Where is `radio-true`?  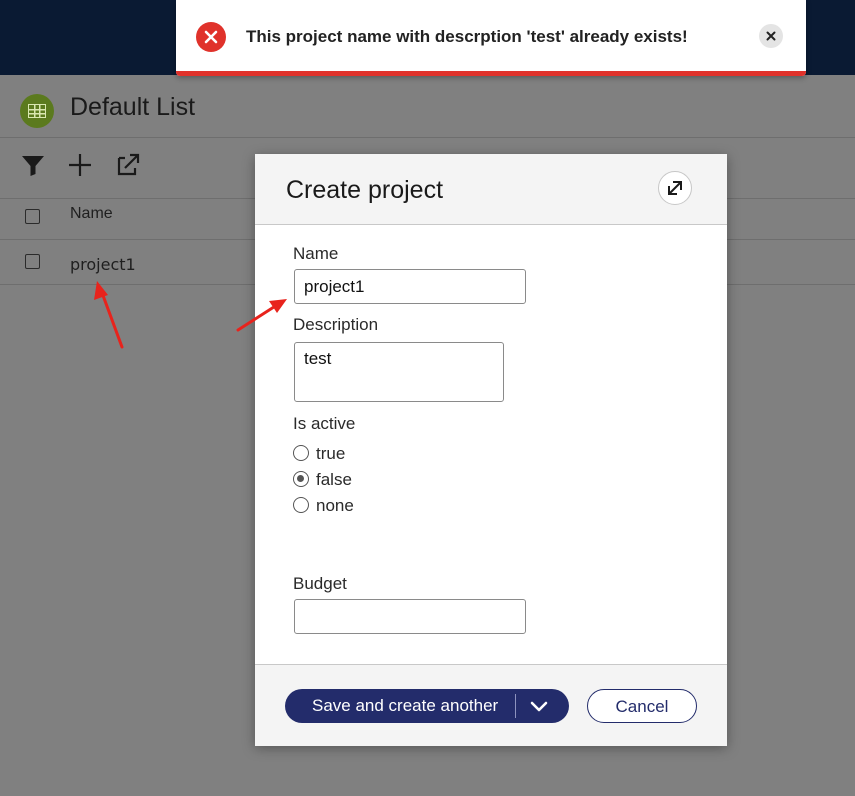 radio-true is located at coordinates (301, 453).